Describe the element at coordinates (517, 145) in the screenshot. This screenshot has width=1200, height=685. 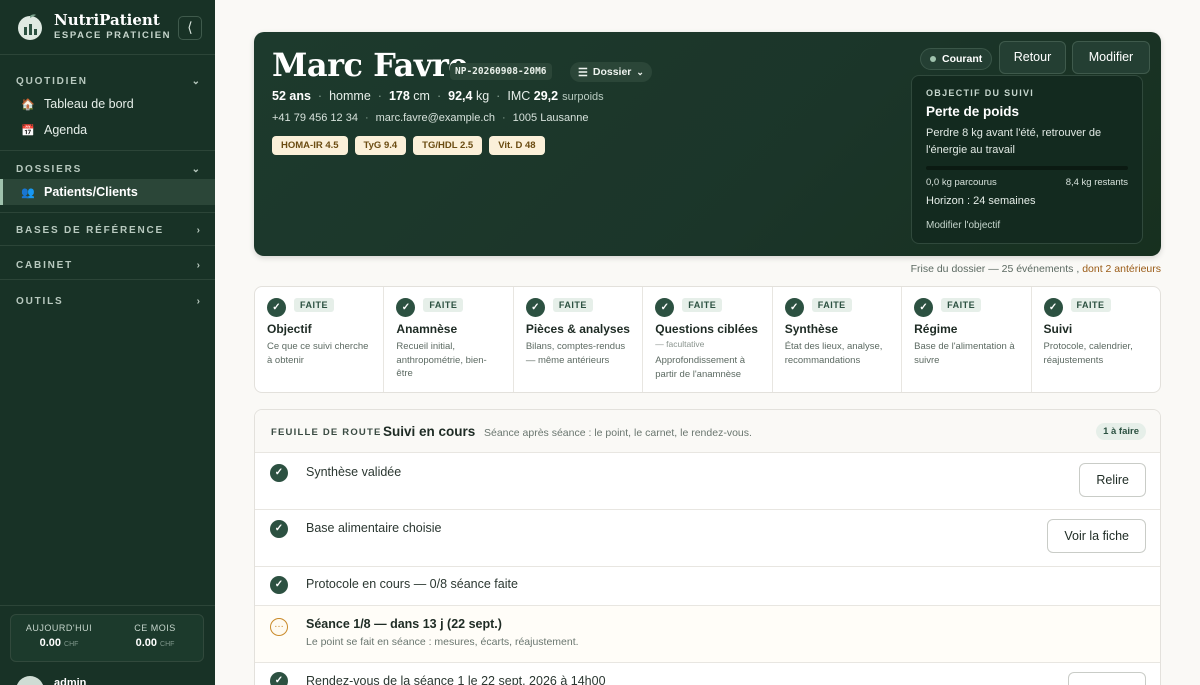
I see `biomarker-badge: Vit. D 48` at that location.